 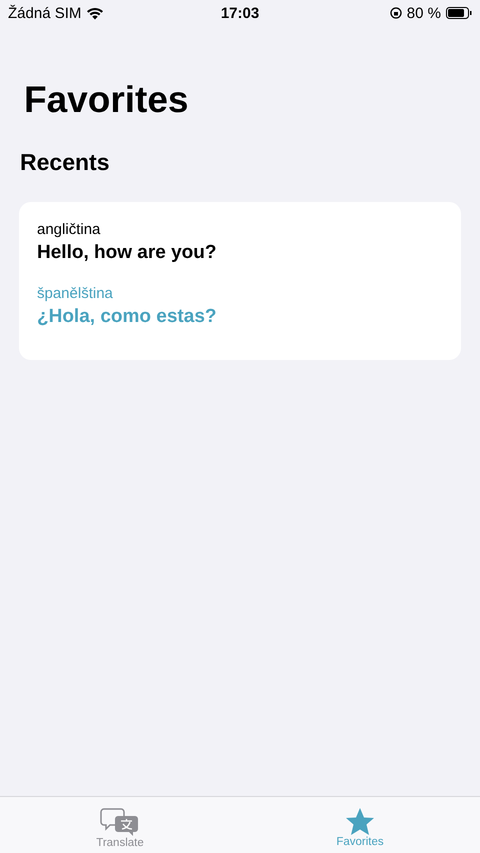 I want to click on rotation-lock-icon, so click(x=396, y=13).